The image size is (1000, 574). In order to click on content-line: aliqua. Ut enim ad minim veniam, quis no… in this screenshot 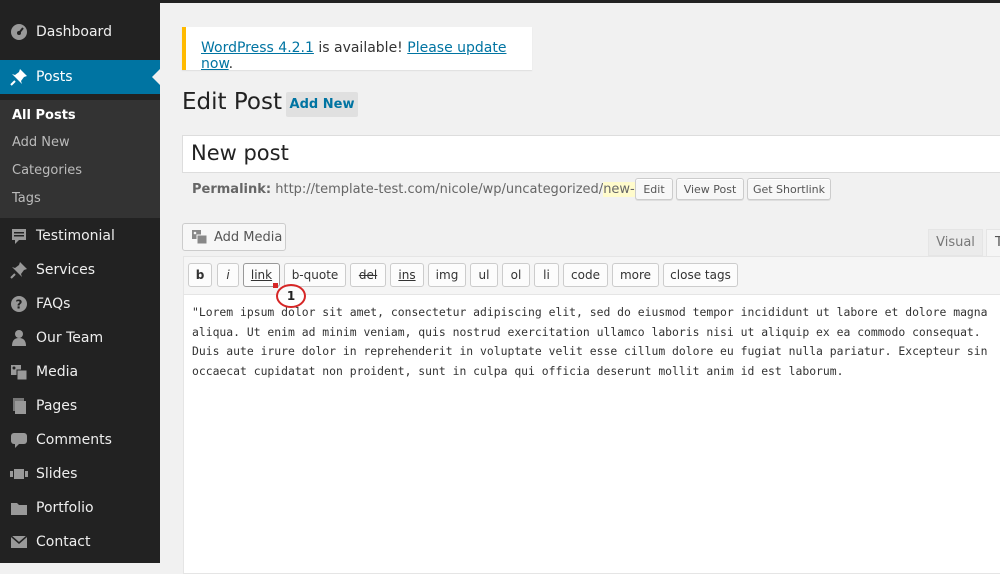, I will do `click(586, 331)`.